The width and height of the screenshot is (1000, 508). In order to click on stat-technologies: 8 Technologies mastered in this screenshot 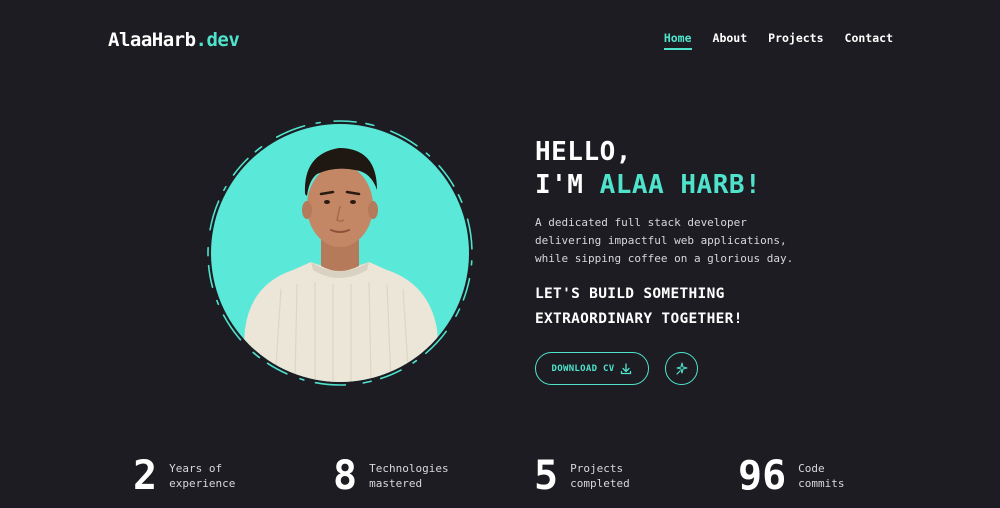, I will do `click(391, 476)`.